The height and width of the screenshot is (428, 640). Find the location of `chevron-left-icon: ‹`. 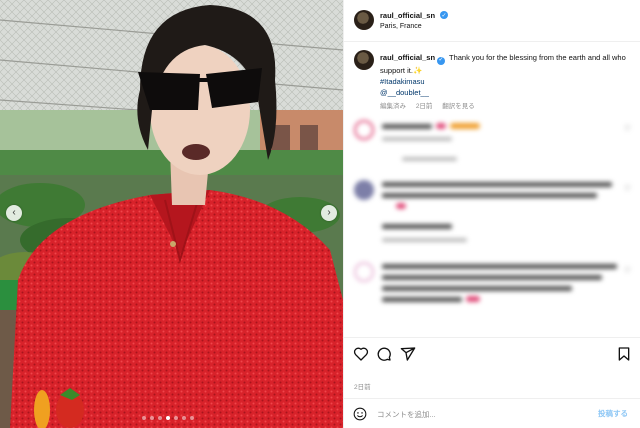

chevron-left-icon: ‹ is located at coordinates (14, 212).